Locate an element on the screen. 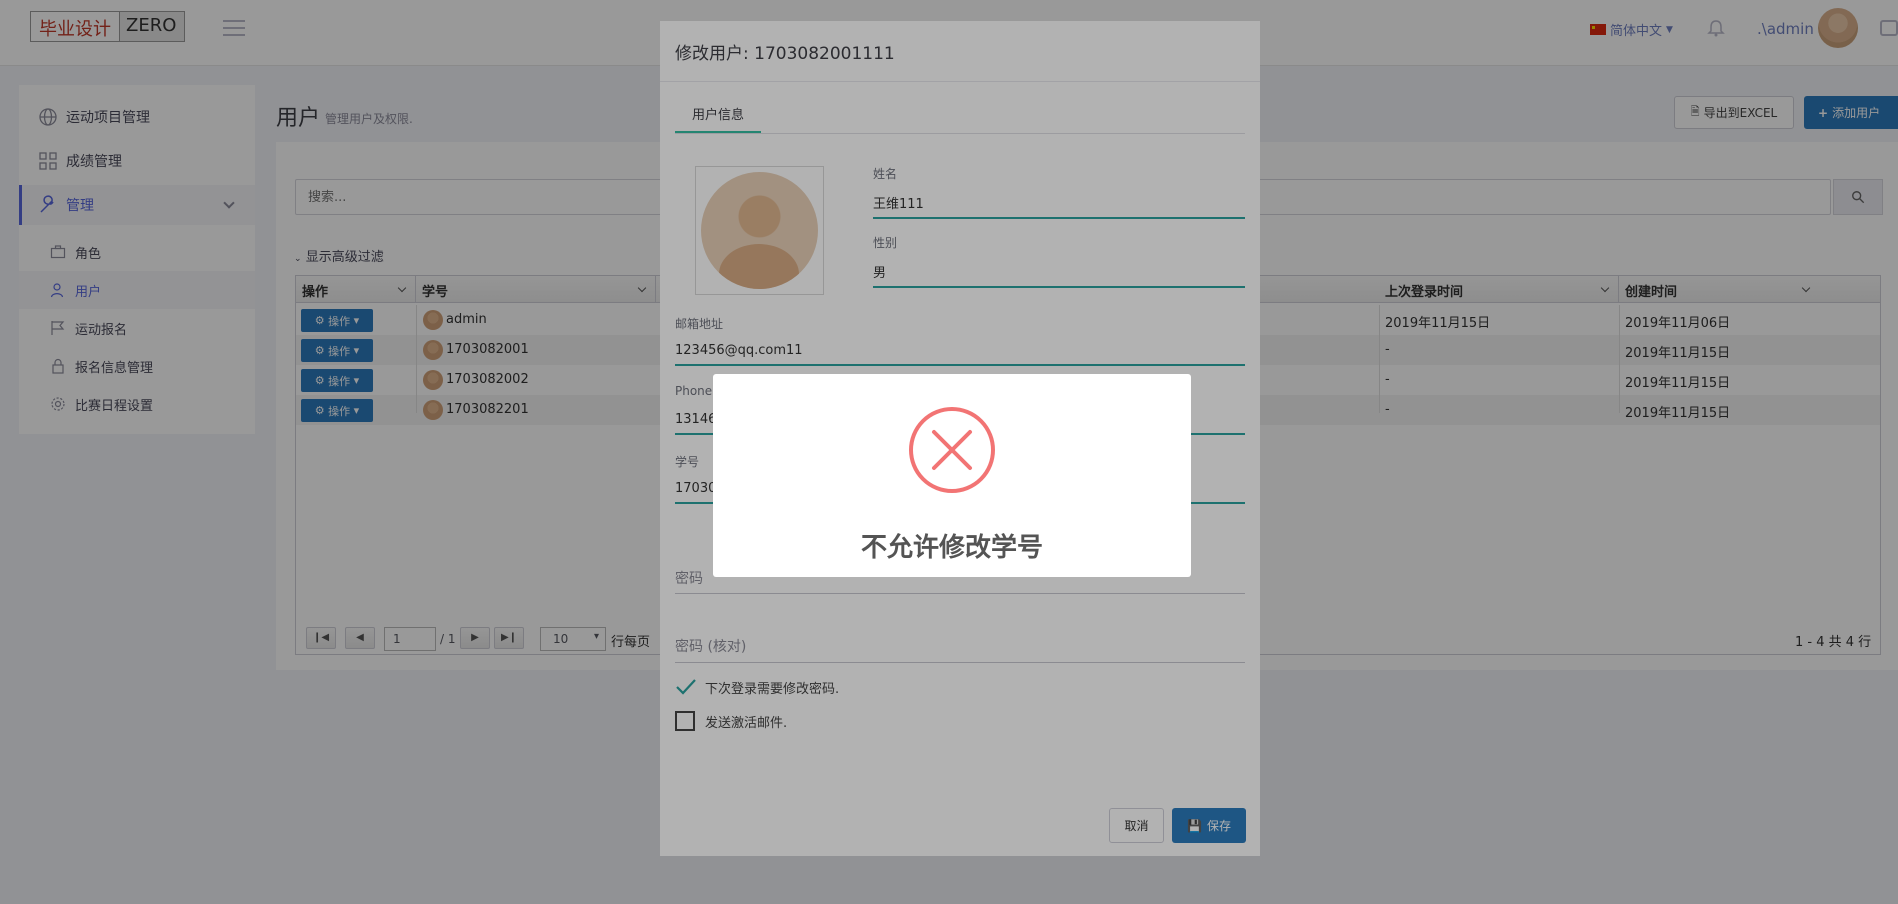 The image size is (1898, 904). alert-message: 不允许修改学号 is located at coordinates (951, 548).